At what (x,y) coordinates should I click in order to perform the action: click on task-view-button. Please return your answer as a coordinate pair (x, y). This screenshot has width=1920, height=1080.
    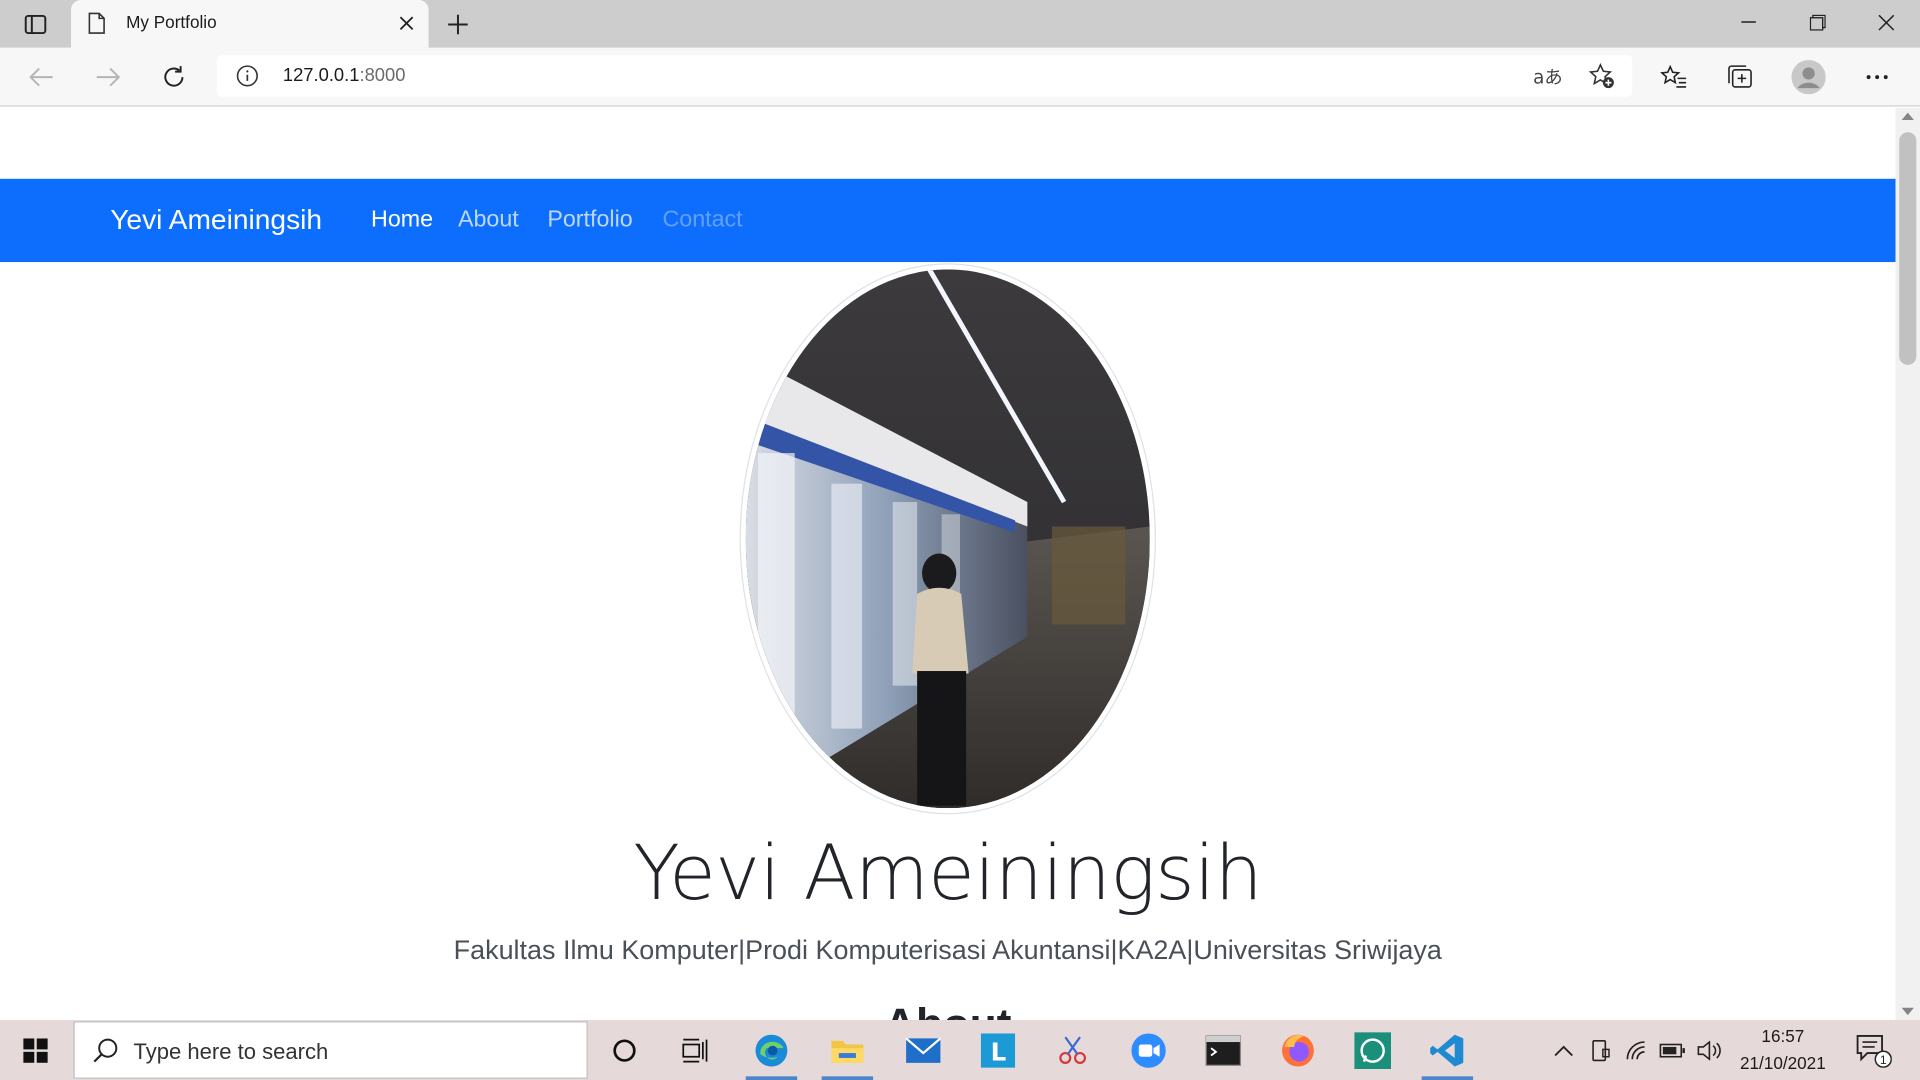
    Looking at the image, I should click on (695, 1050).